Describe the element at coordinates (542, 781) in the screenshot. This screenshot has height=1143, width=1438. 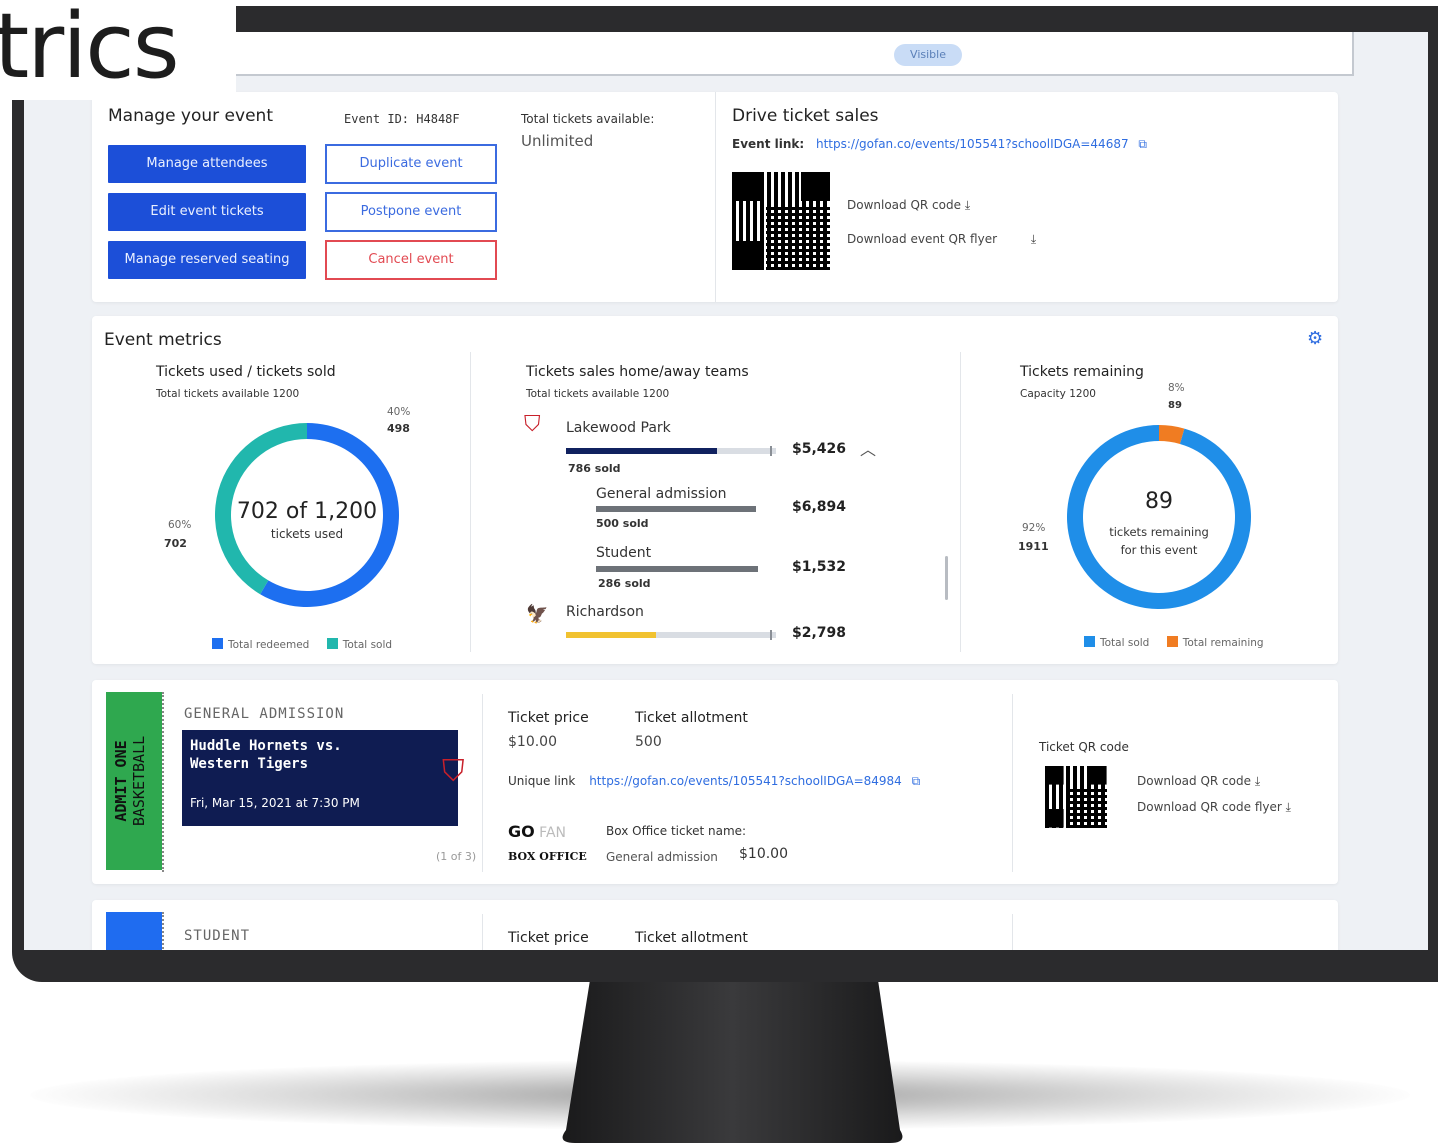
I see `unique-link-label: Unique link` at that location.